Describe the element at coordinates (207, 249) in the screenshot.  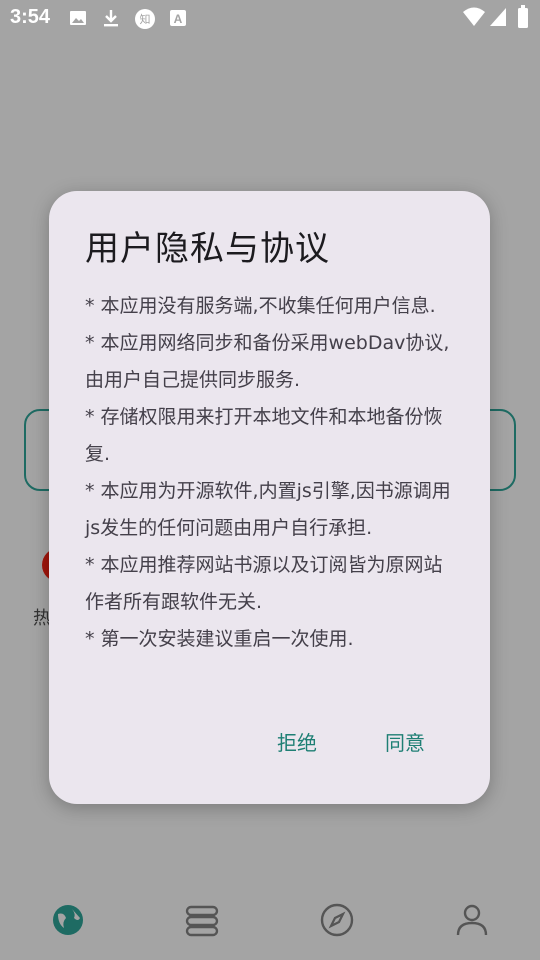
I see `dialog-title: 用户隐私与协议` at that location.